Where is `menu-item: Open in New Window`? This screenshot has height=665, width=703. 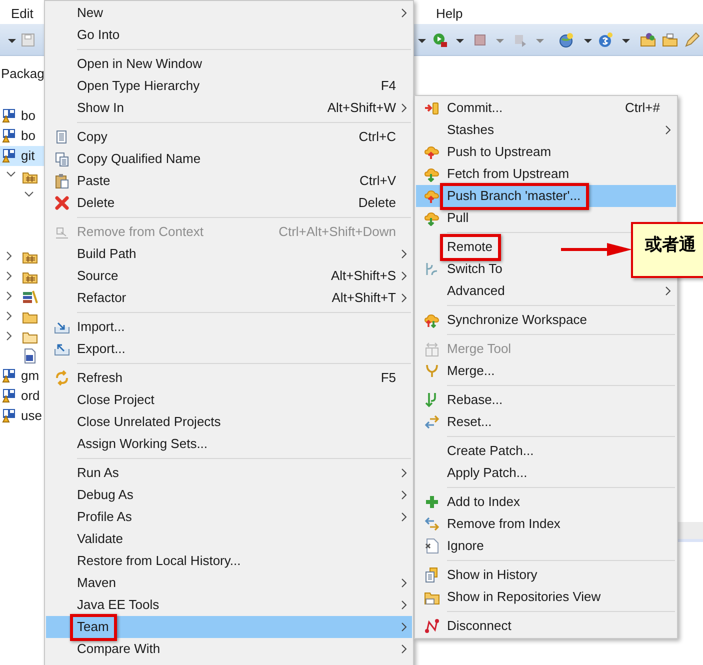 menu-item: Open in New Window is located at coordinates (229, 64).